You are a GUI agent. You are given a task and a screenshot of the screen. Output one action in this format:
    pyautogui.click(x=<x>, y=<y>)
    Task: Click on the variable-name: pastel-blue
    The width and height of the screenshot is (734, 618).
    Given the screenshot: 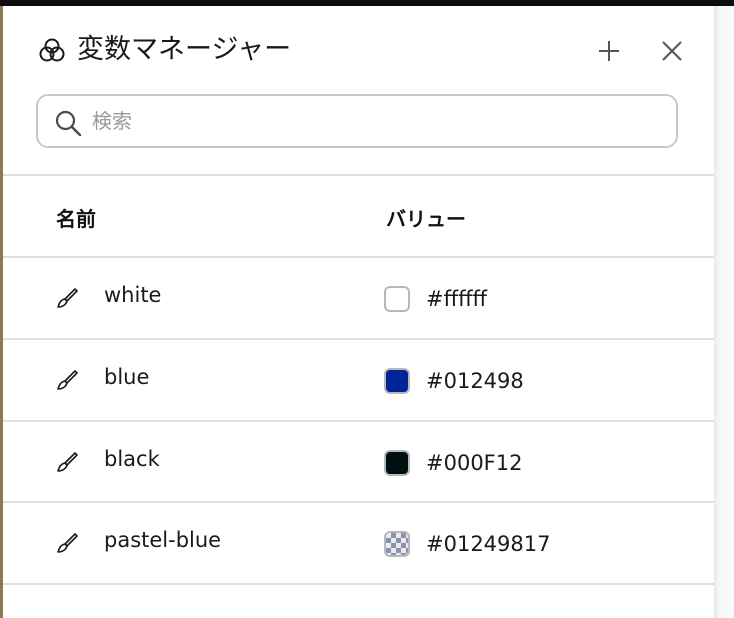 What is the action you would take?
    pyautogui.click(x=163, y=540)
    